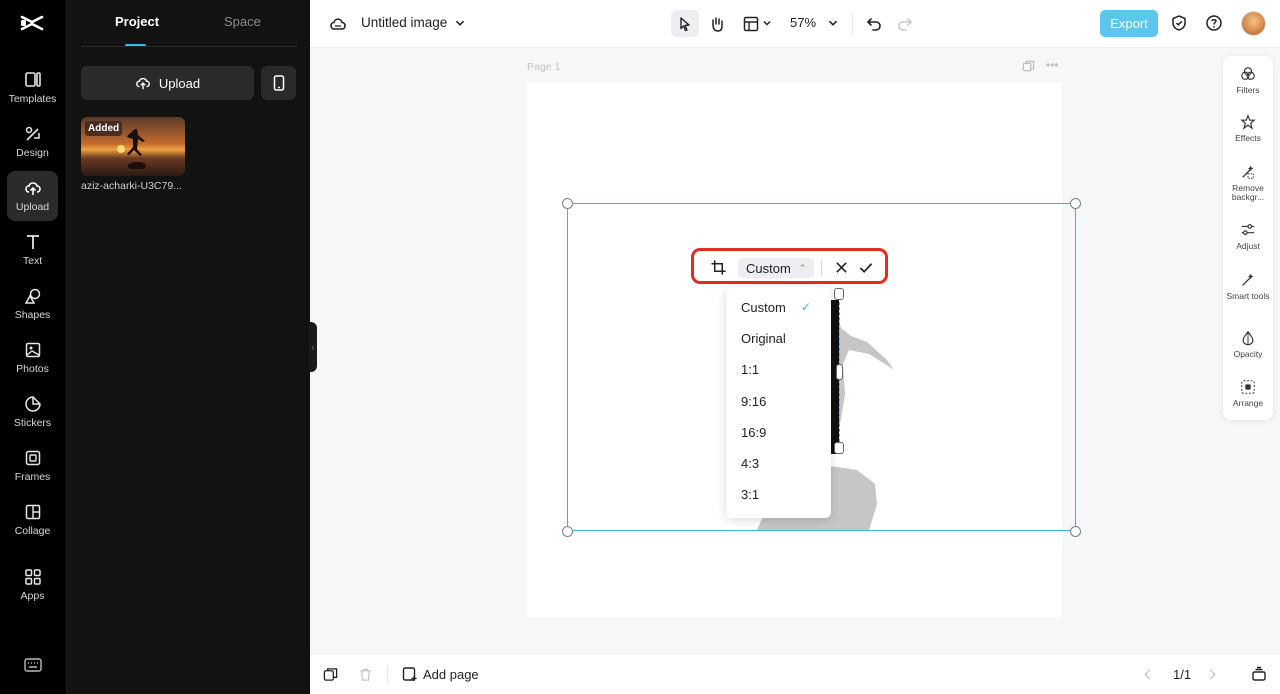  Describe the element at coordinates (802, 267) in the screenshot. I see `chevron-up-icon: ⌃` at that location.